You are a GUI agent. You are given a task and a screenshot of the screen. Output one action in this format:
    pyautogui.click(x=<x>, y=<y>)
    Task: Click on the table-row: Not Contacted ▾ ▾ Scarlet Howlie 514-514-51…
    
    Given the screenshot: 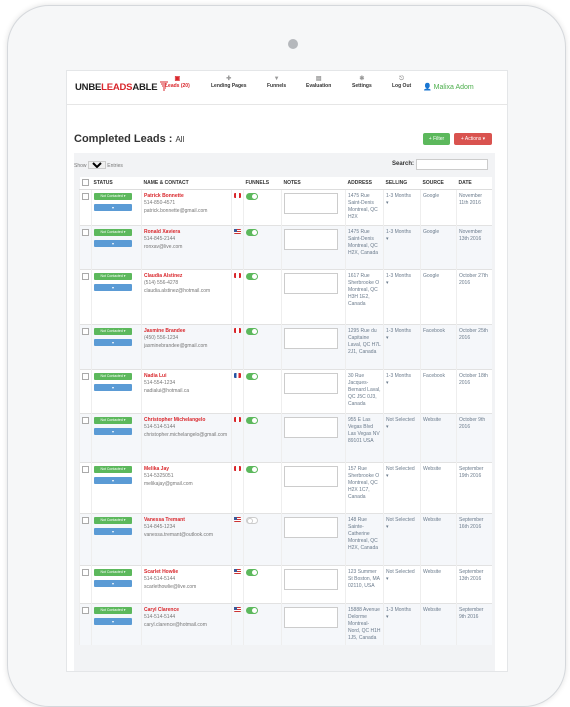 What is the action you would take?
    pyautogui.click(x=285, y=584)
    